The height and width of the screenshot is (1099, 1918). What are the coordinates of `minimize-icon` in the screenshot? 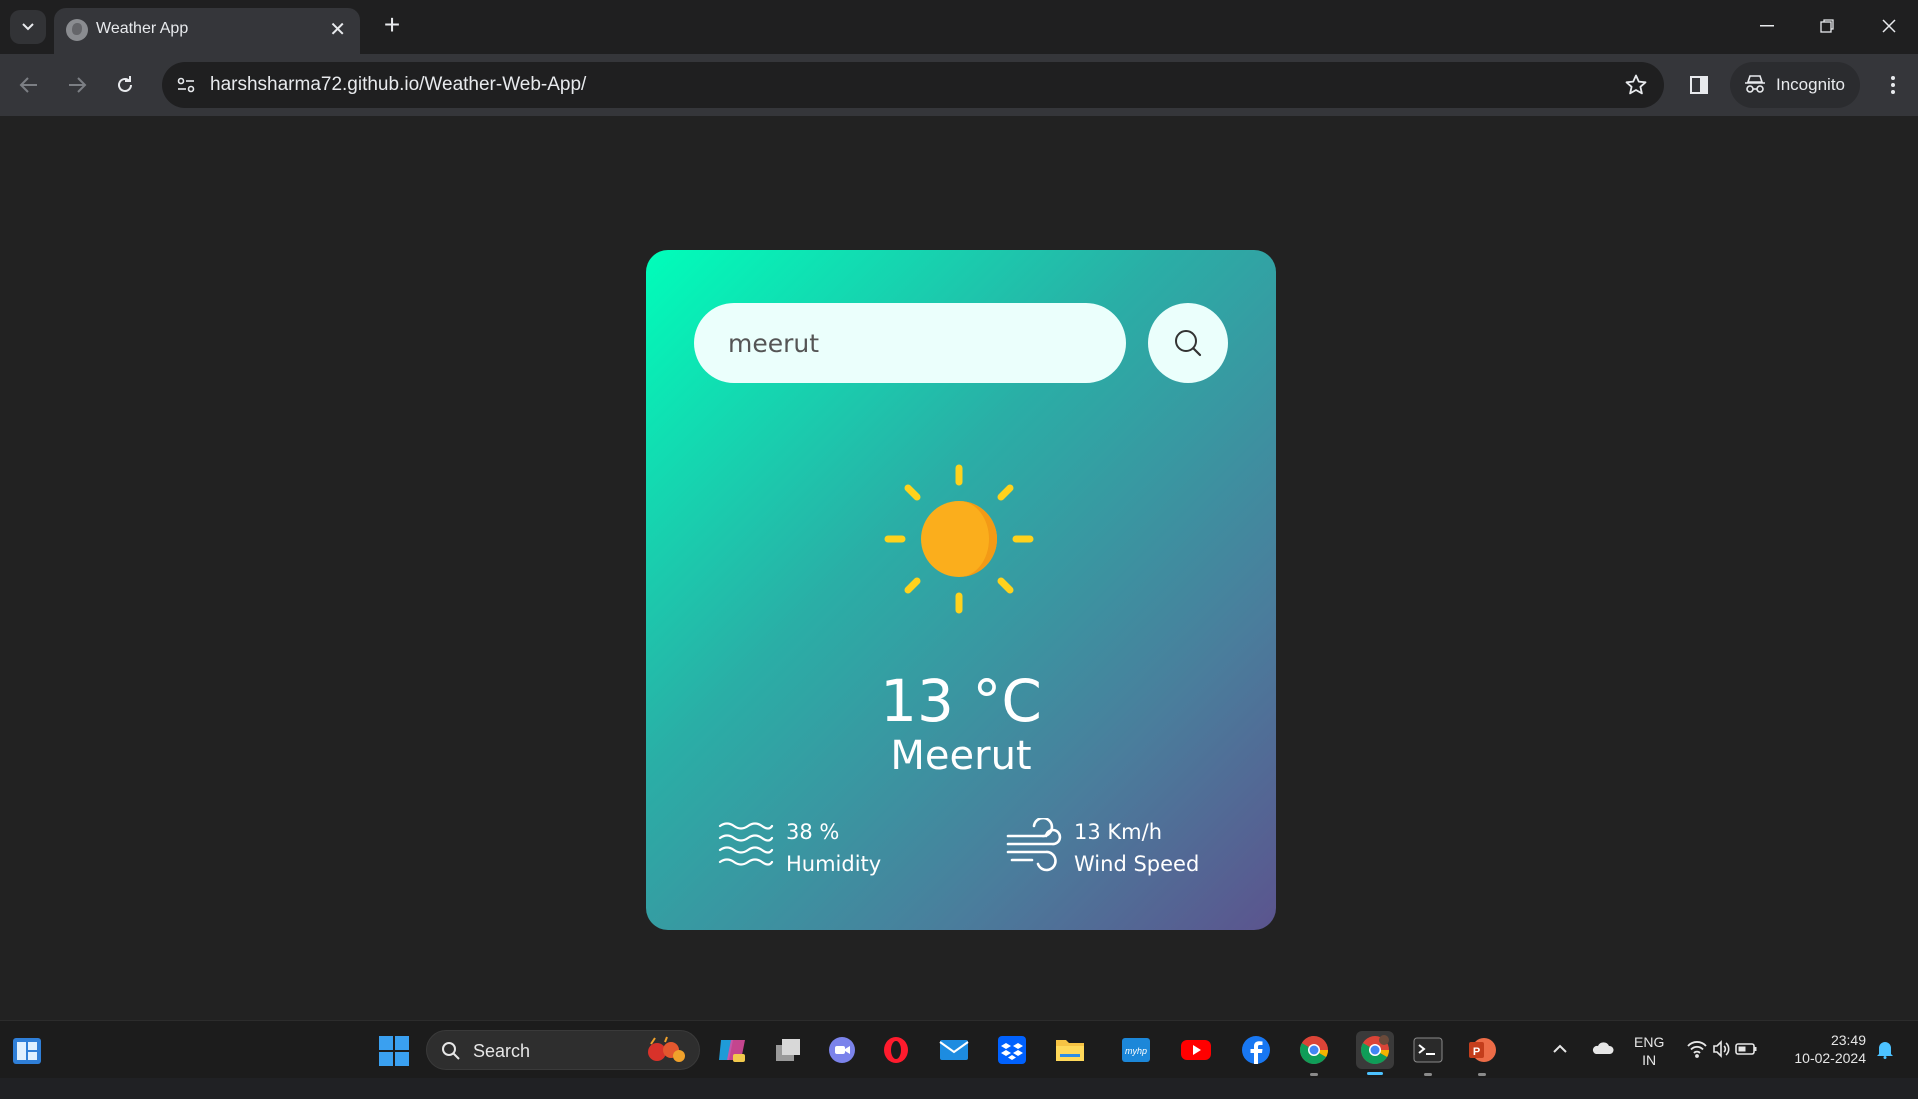 It's located at (1767, 26).